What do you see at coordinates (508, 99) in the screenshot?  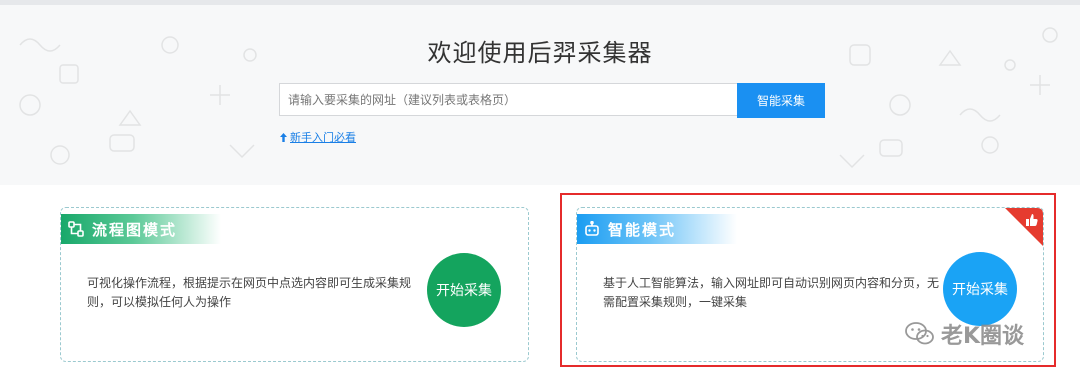 I see `url-input` at bounding box center [508, 99].